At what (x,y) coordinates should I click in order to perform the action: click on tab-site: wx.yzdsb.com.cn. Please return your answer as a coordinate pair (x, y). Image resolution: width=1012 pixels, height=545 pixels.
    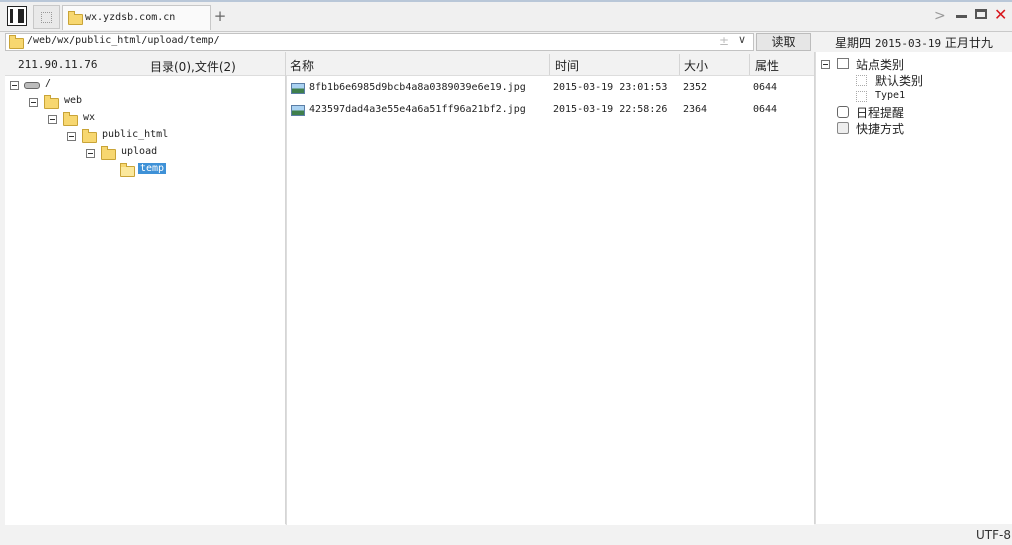
    Looking at the image, I should click on (136, 17).